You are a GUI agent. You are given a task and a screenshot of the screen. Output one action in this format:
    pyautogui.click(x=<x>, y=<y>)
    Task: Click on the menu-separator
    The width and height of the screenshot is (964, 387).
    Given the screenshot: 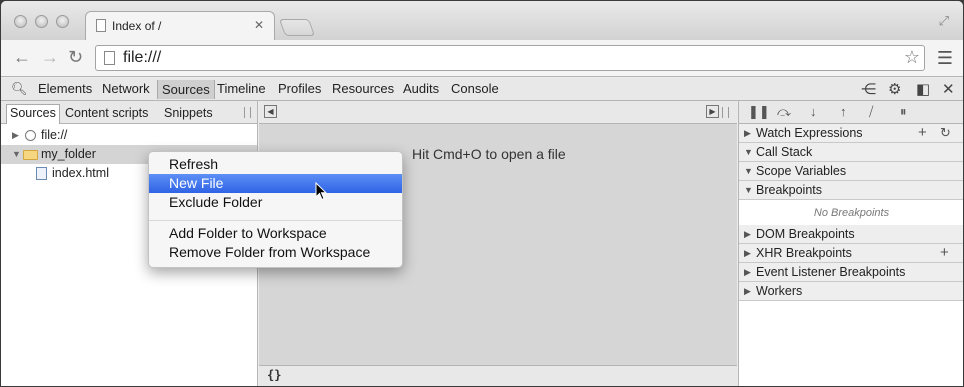 What is the action you would take?
    pyautogui.click(x=275, y=220)
    